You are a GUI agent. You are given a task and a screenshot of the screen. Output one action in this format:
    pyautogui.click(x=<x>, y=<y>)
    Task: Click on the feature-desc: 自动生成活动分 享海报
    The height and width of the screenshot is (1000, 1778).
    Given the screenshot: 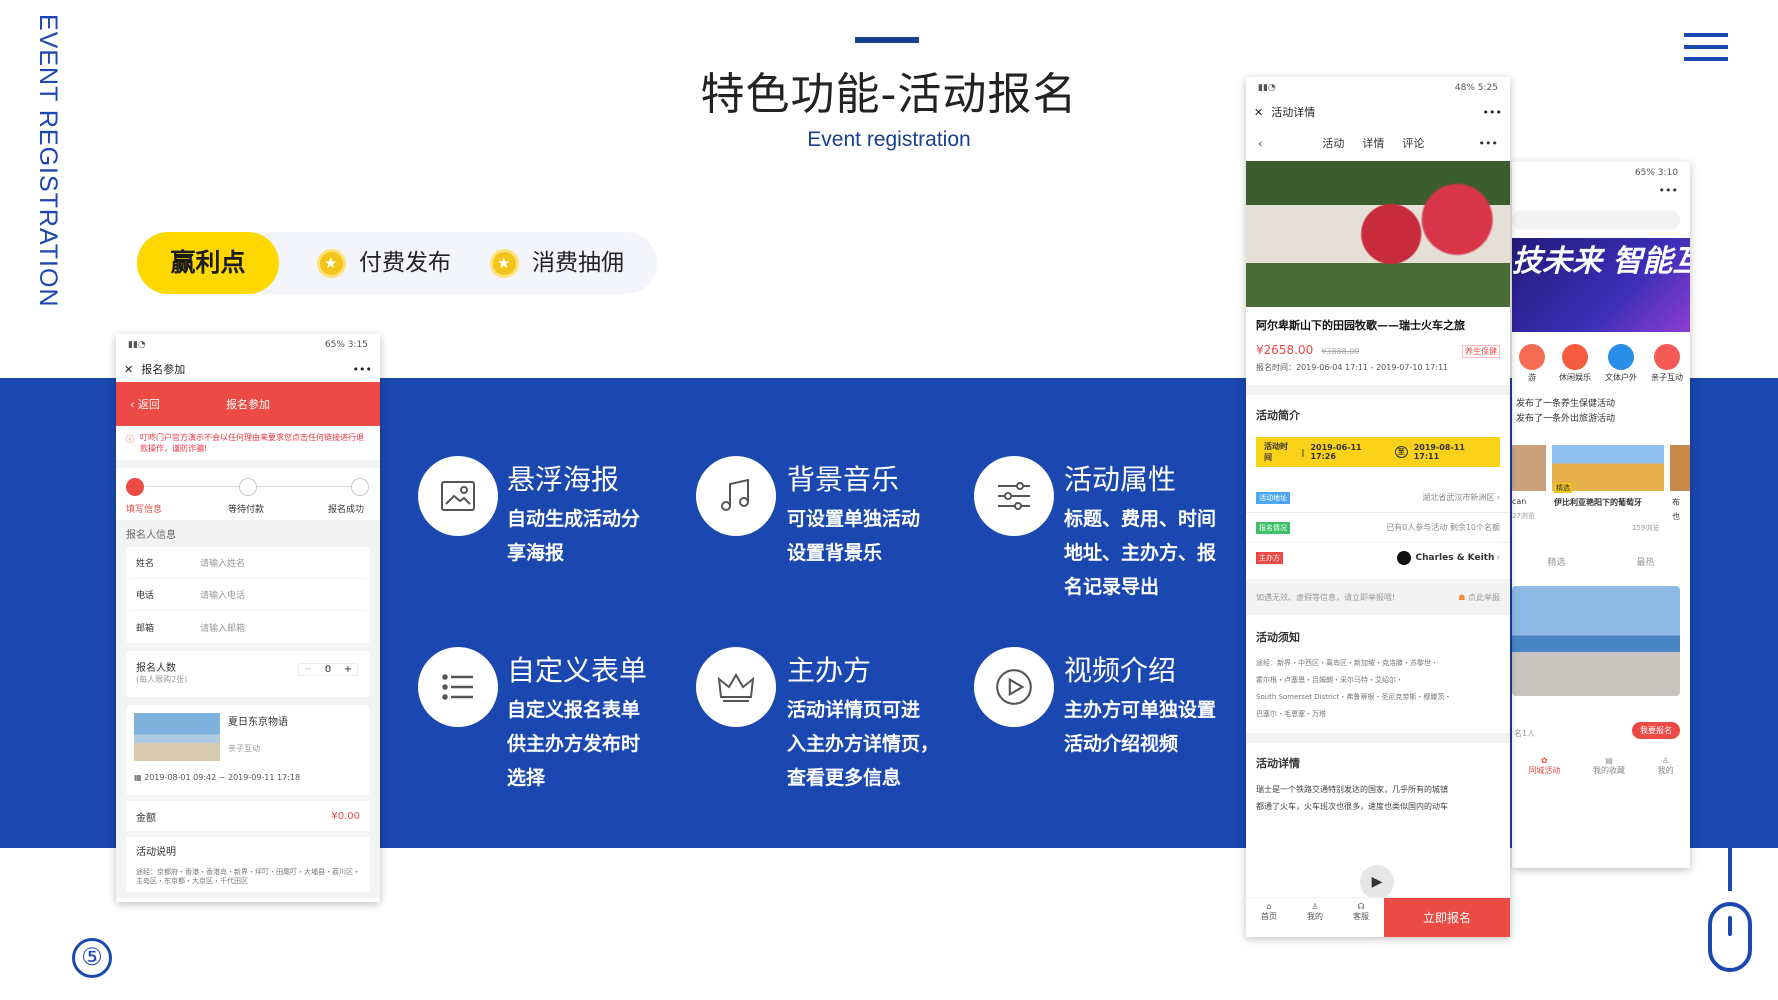 What is the action you would take?
    pyautogui.click(x=574, y=536)
    